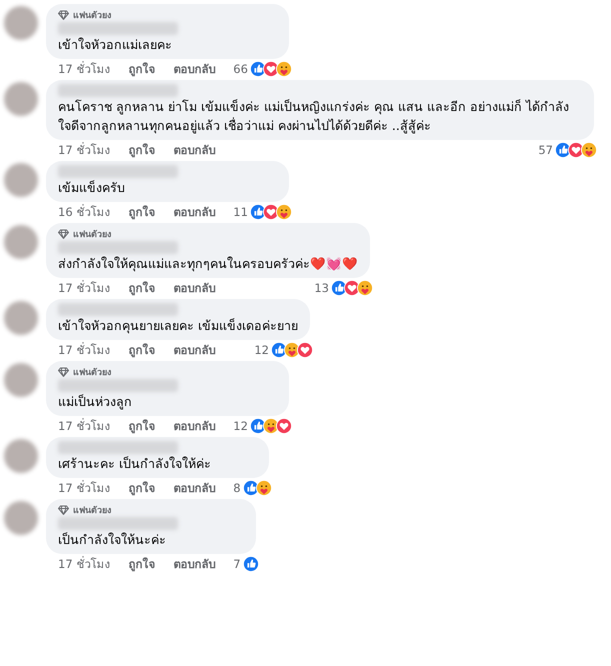 The image size is (611, 666). What do you see at coordinates (112, 540) in the screenshot?
I see `comment-text: เป็นกำลังใจให้นะค่ะ` at bounding box center [112, 540].